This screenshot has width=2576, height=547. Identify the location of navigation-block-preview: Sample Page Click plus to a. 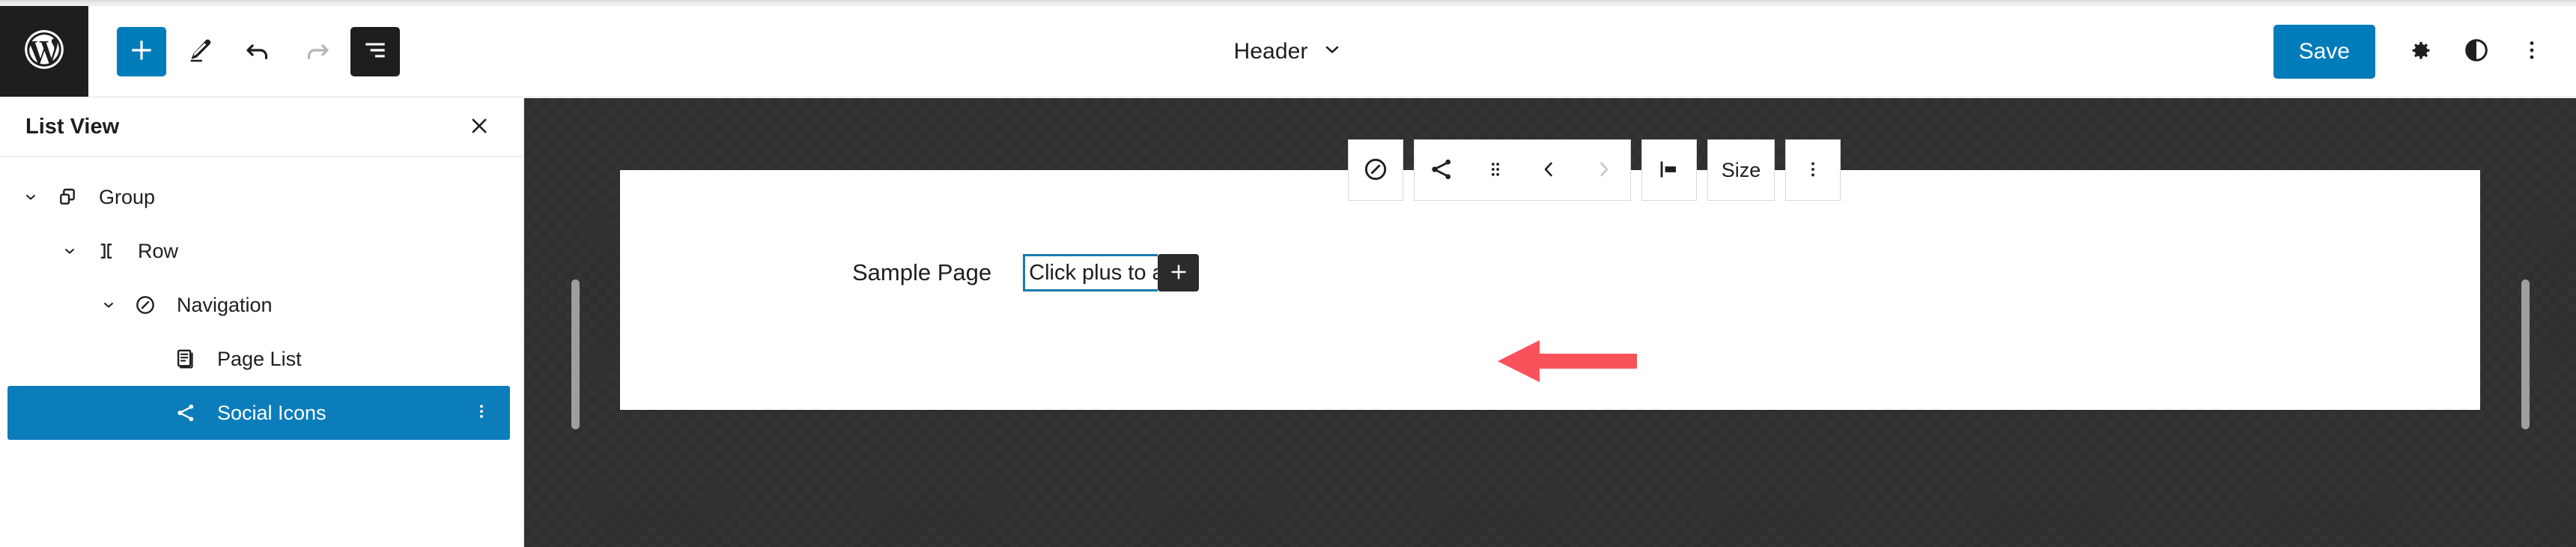
(1026, 272).